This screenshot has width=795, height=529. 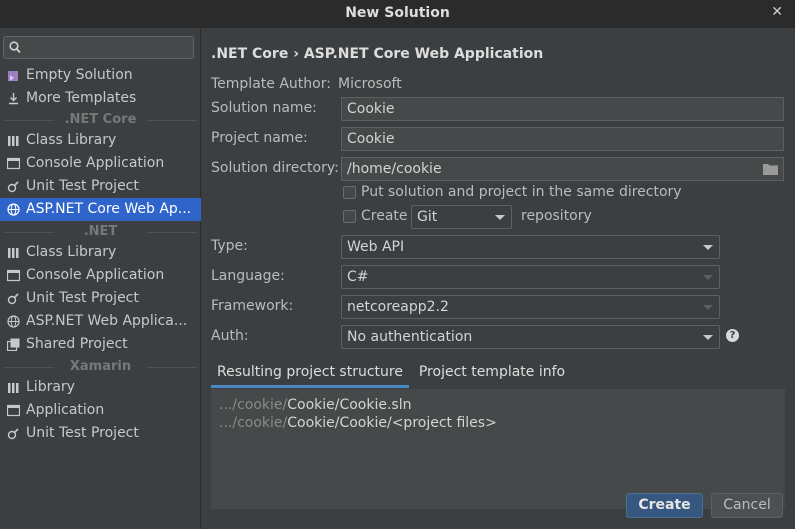 What do you see at coordinates (732, 335) in the screenshot?
I see `help-icon: ?` at bounding box center [732, 335].